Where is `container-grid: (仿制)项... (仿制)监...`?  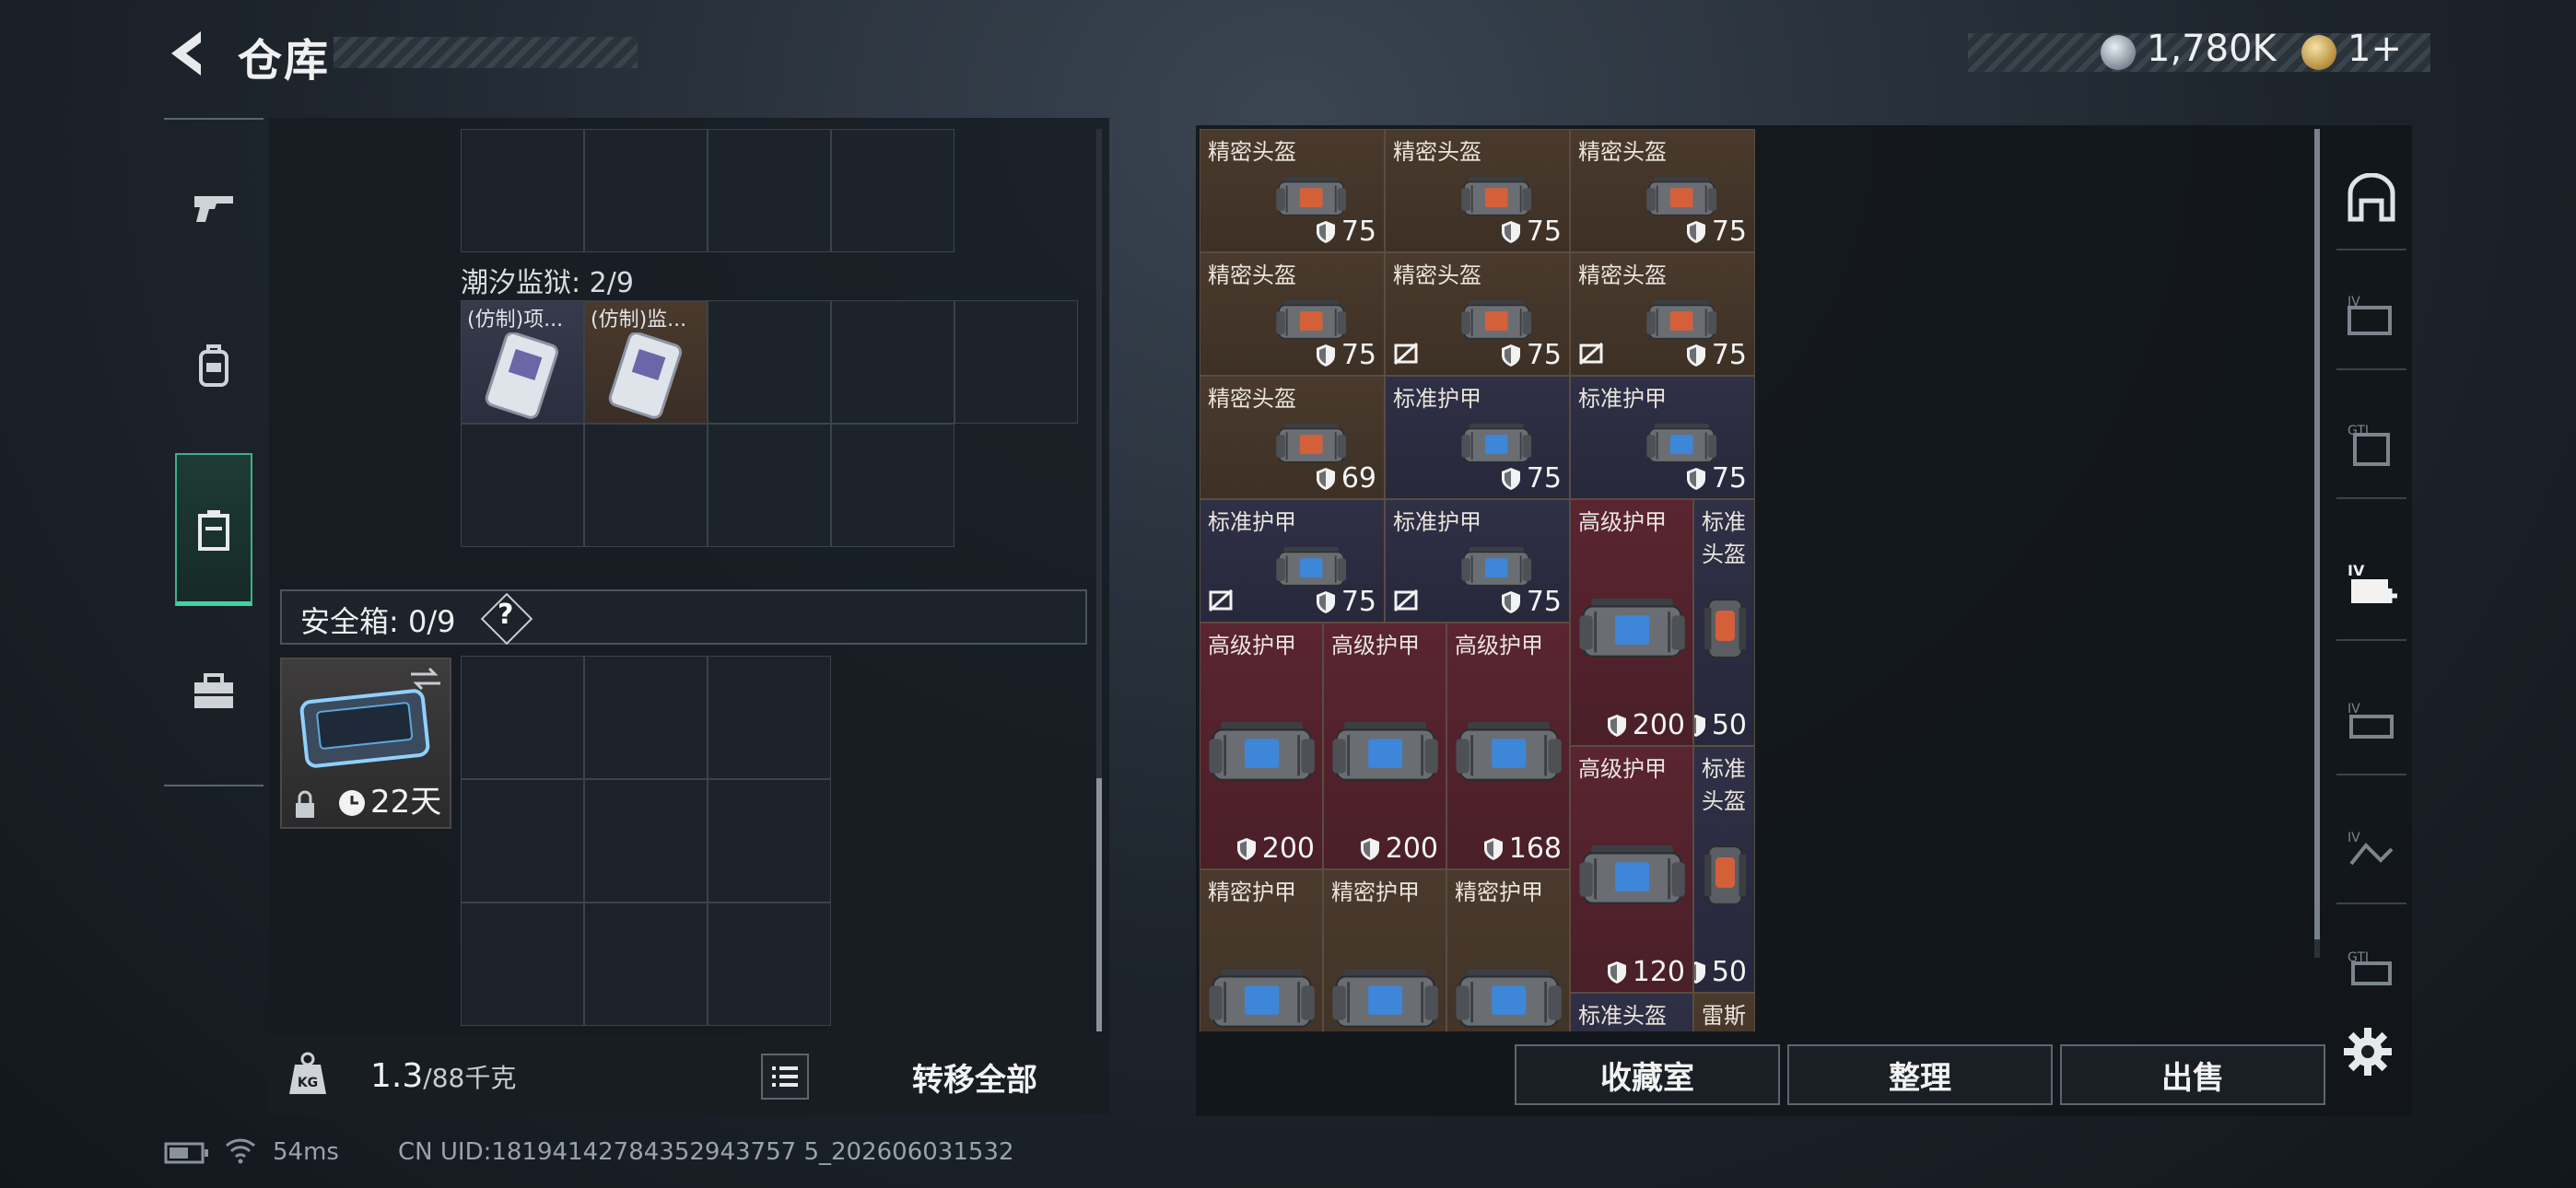 container-grid: (仿制)项... (仿制)监... is located at coordinates (769, 423).